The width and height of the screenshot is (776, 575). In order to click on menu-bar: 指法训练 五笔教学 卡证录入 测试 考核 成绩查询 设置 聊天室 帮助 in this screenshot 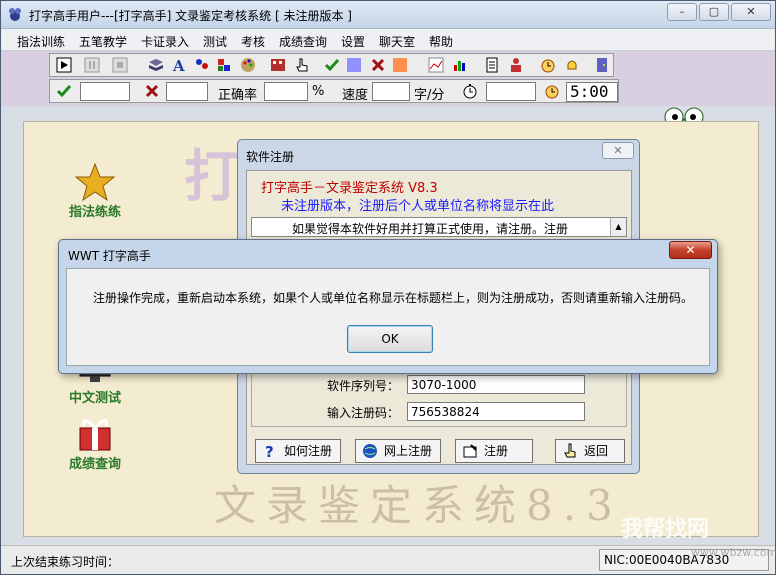, I will do `click(388, 40)`.